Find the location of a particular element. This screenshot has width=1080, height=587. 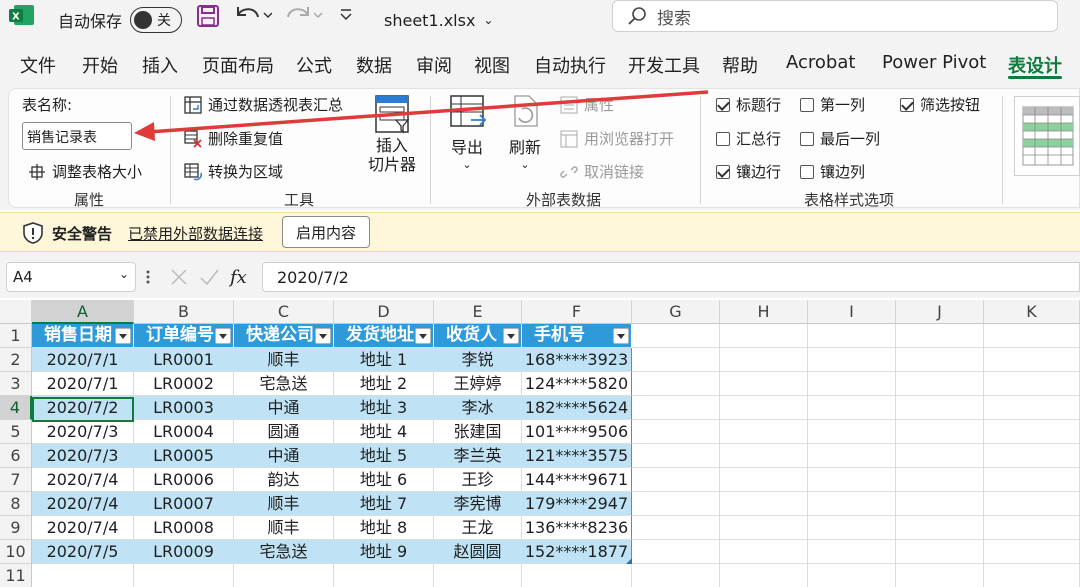

table-cell: LR0007 is located at coordinates (184, 504).